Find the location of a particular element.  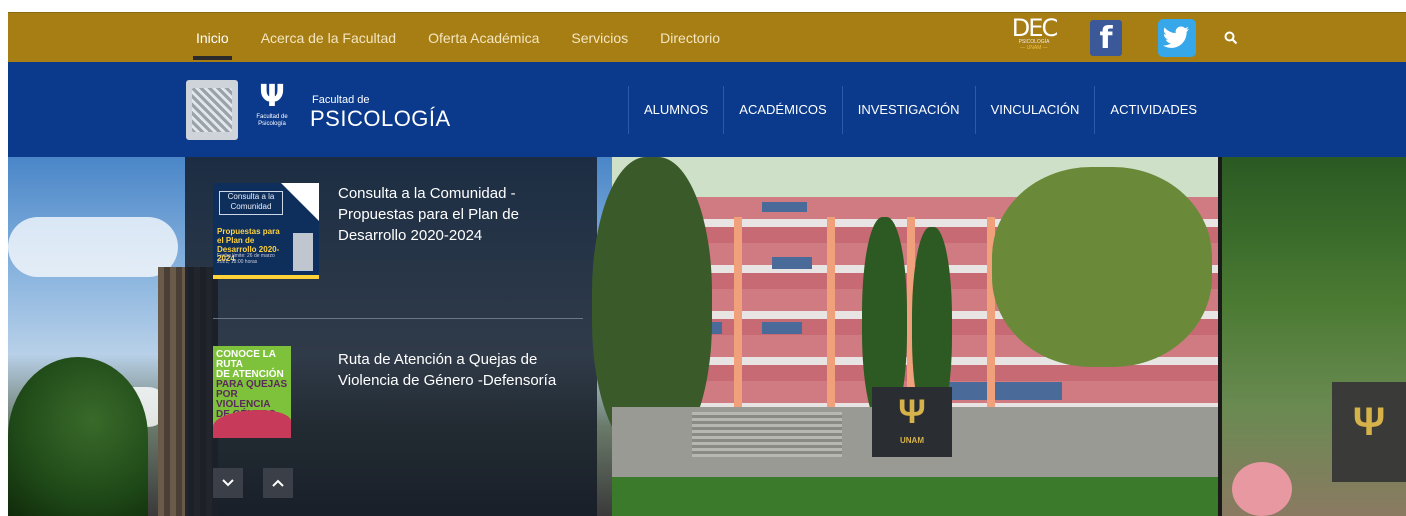

nav-actividades: ACTIVIDADES is located at coordinates (1153, 110).